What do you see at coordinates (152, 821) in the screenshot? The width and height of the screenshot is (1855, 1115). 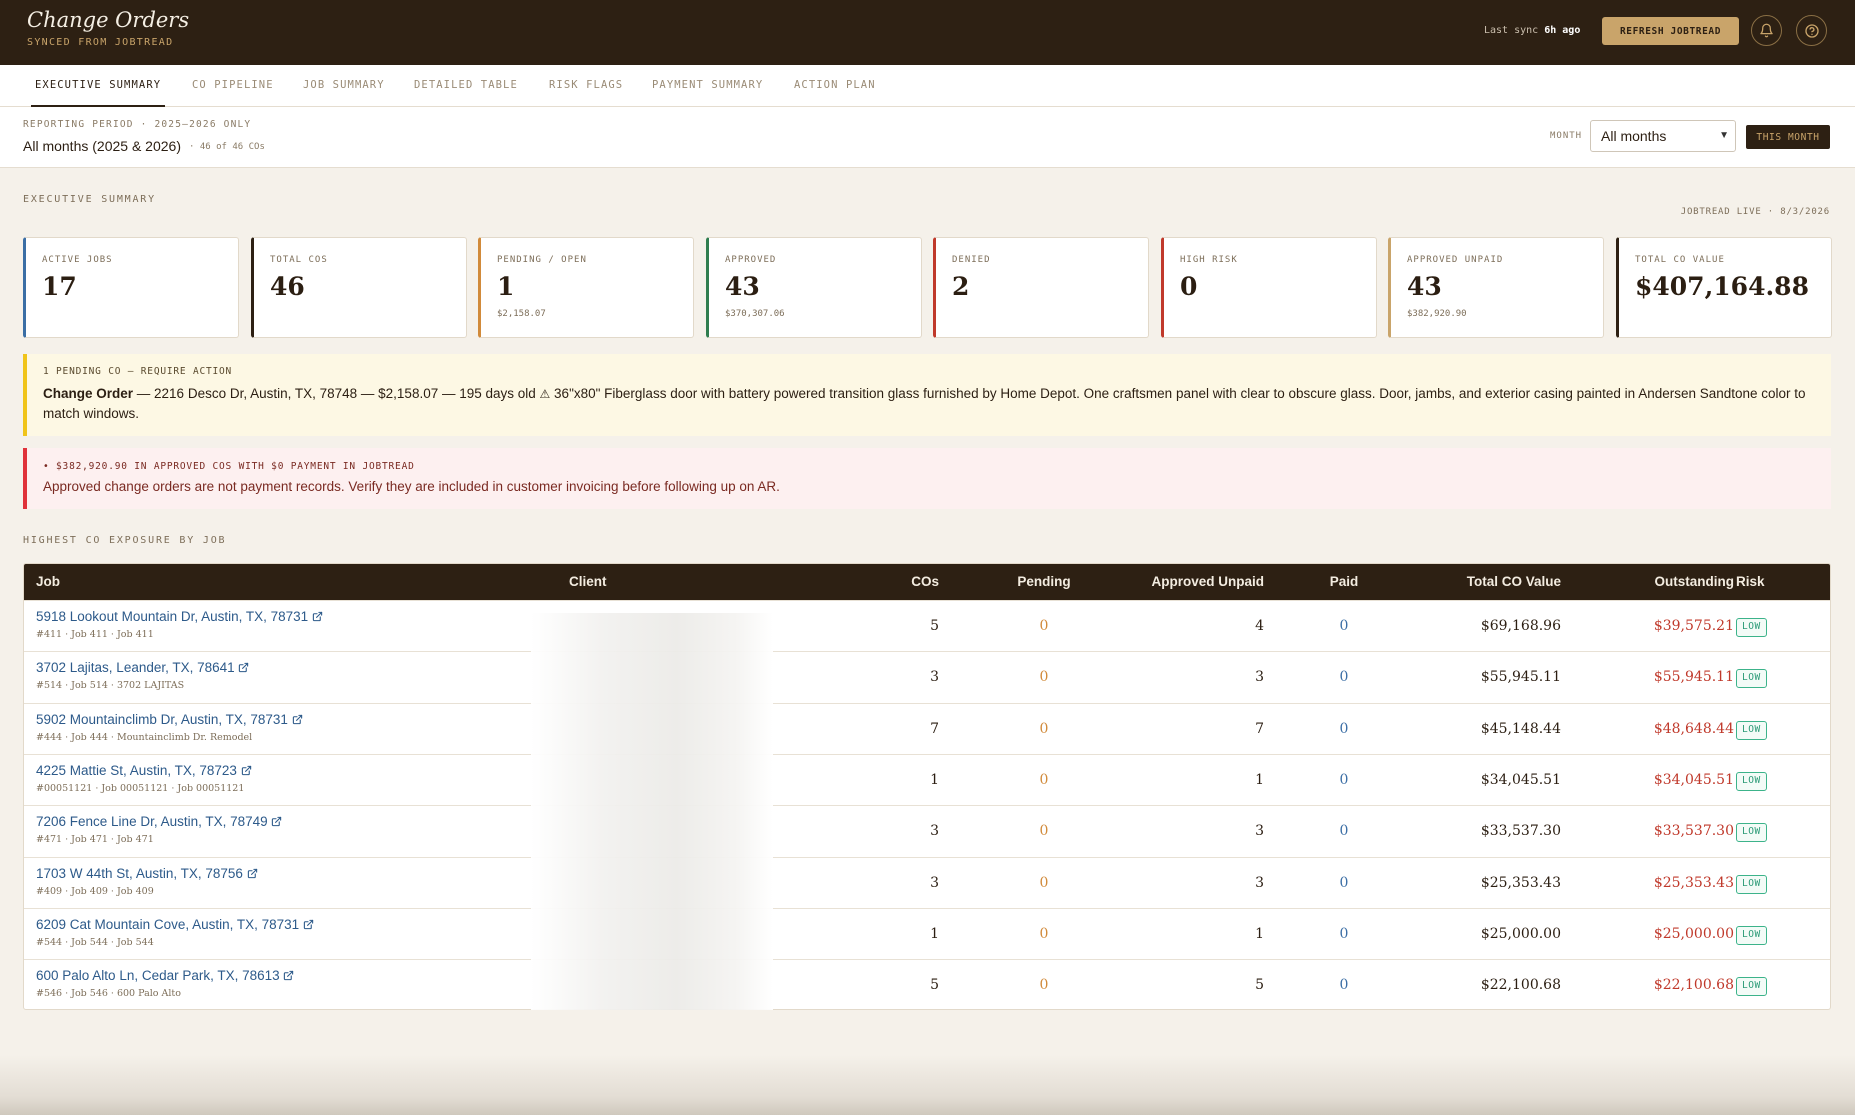 I see `job-address: 7206 Fence Line Dr, Austin, TX, 78749` at bounding box center [152, 821].